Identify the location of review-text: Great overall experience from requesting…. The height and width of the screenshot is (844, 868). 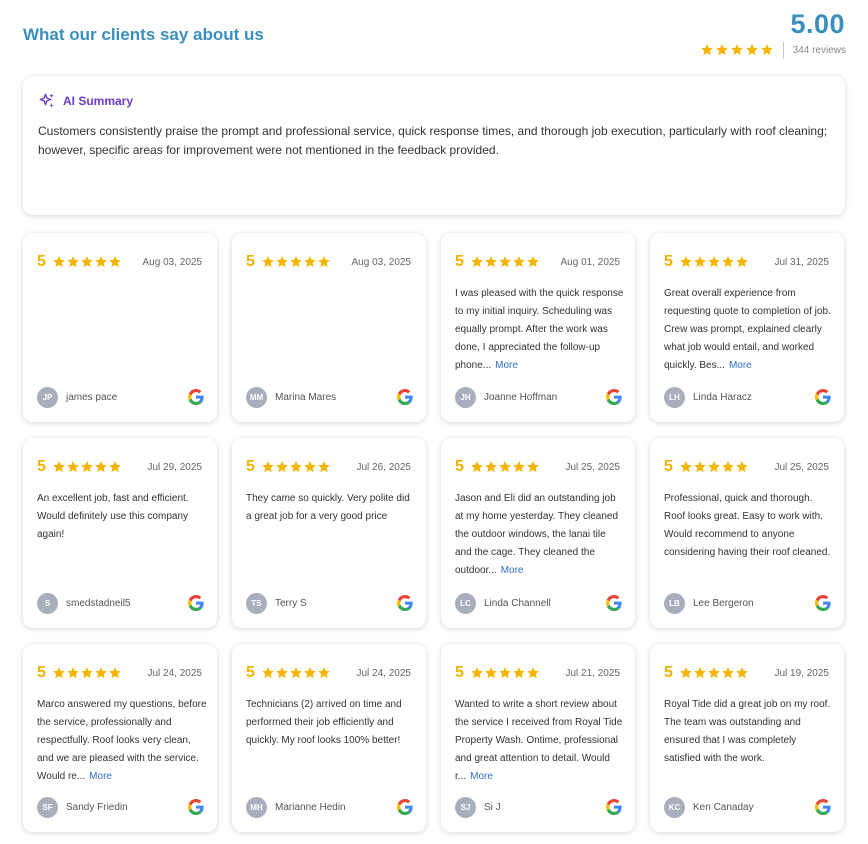
(749, 330).